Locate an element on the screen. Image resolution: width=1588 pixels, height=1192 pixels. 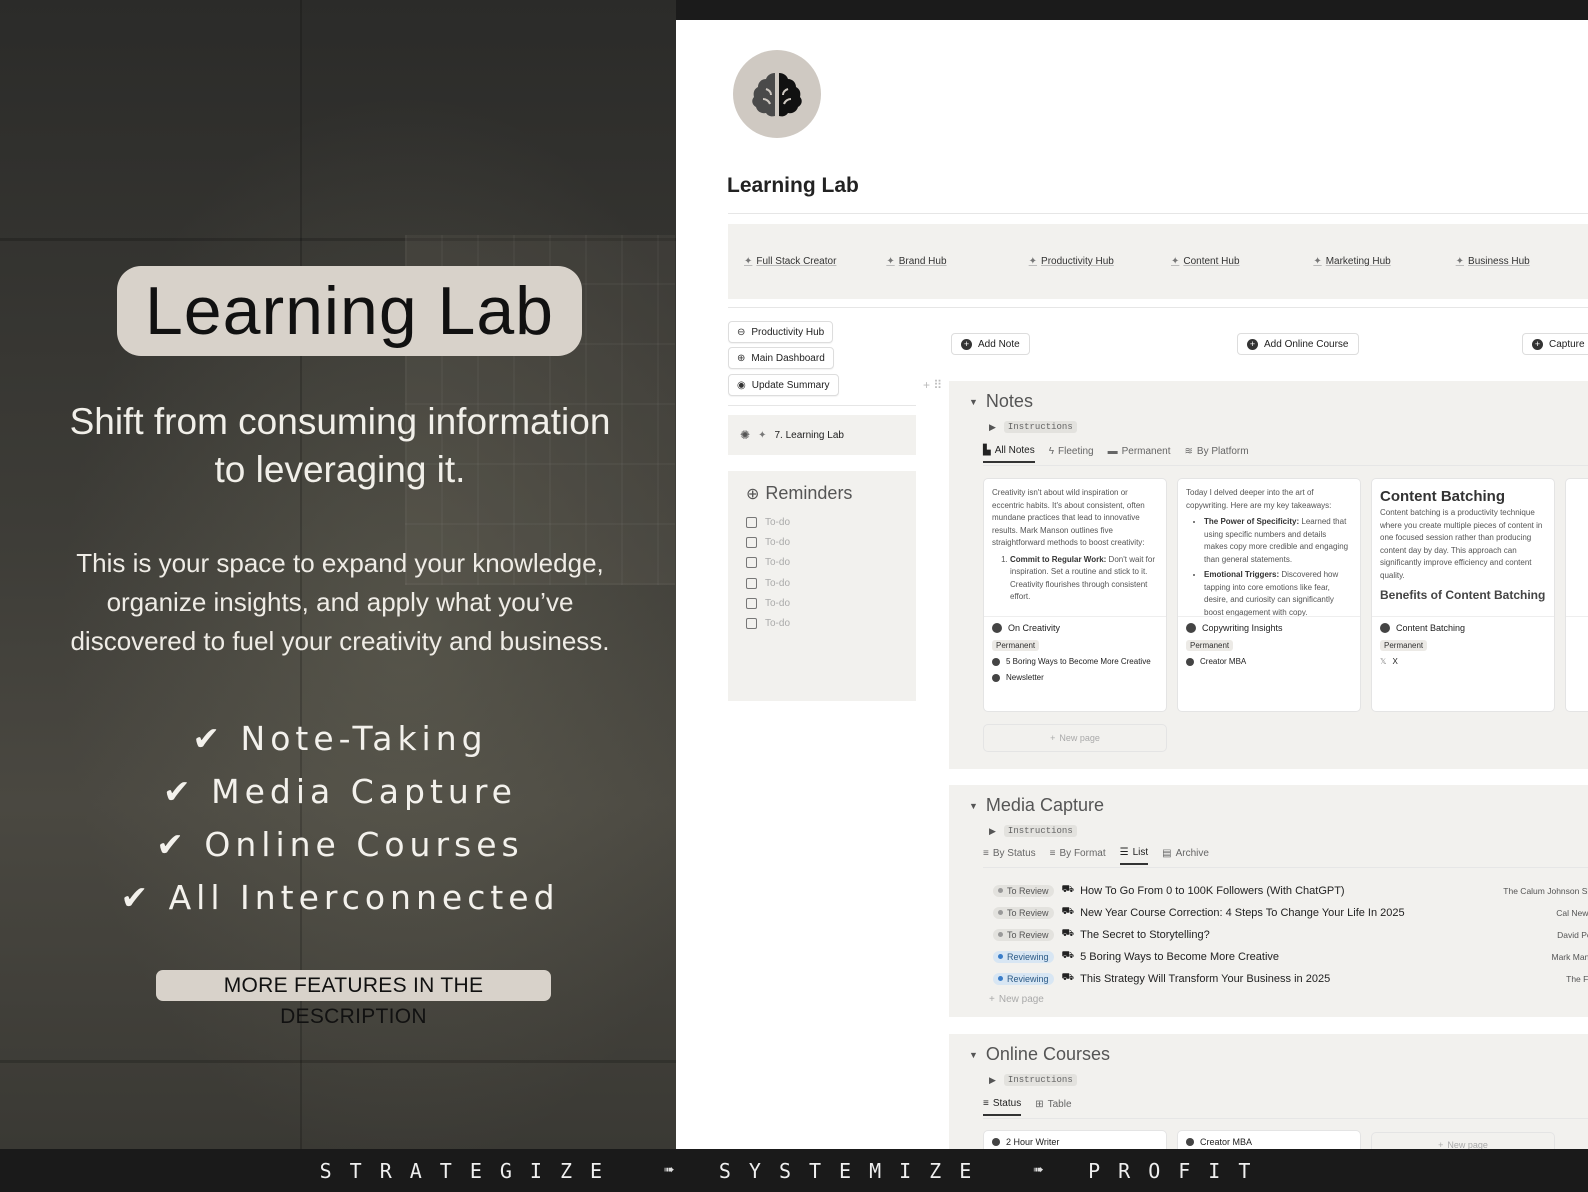
media-tabs: ≡ By Status ≡ By Format ☰ List ▤ Archive is located at coordinates (1096, 856).